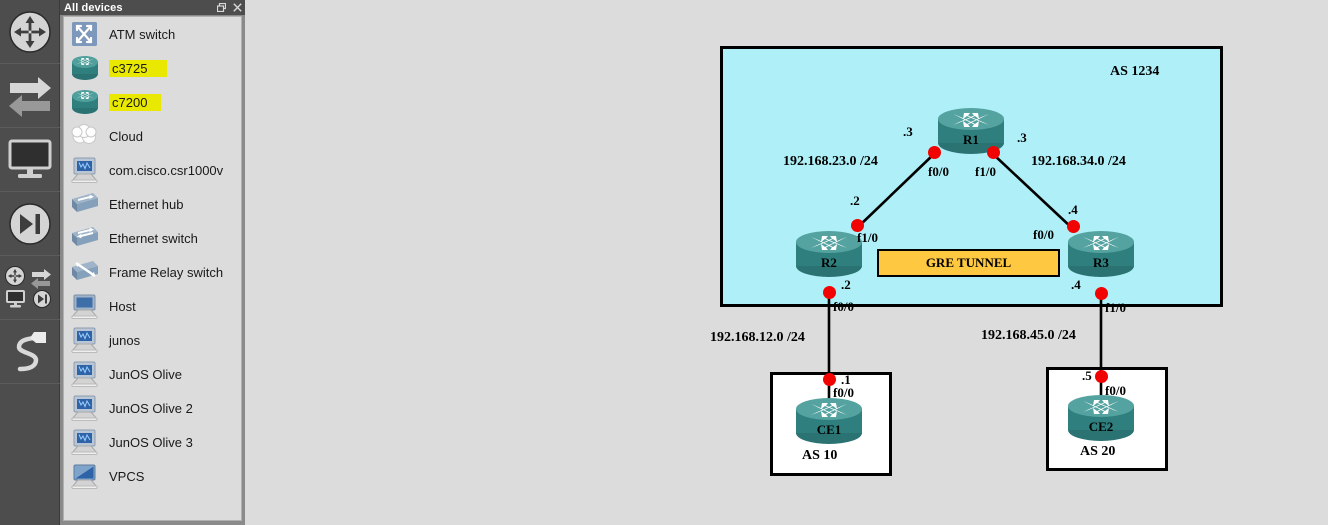 The width and height of the screenshot is (1328, 525). Describe the element at coordinates (152, 7) in the screenshot. I see `panel-titlebar: All devices` at that location.